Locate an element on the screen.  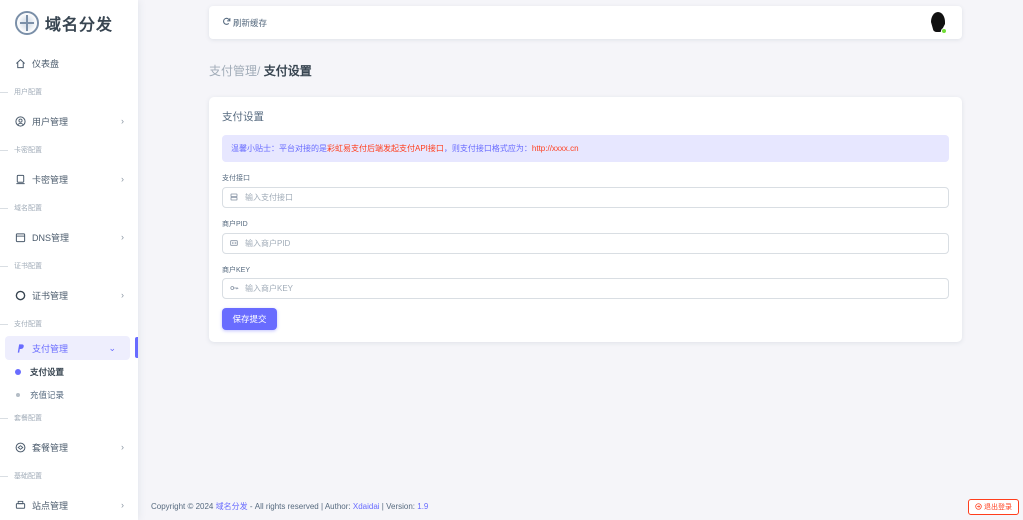
sidebar-item-pay: 支付管理 ⌄ is located at coordinates (67, 348).